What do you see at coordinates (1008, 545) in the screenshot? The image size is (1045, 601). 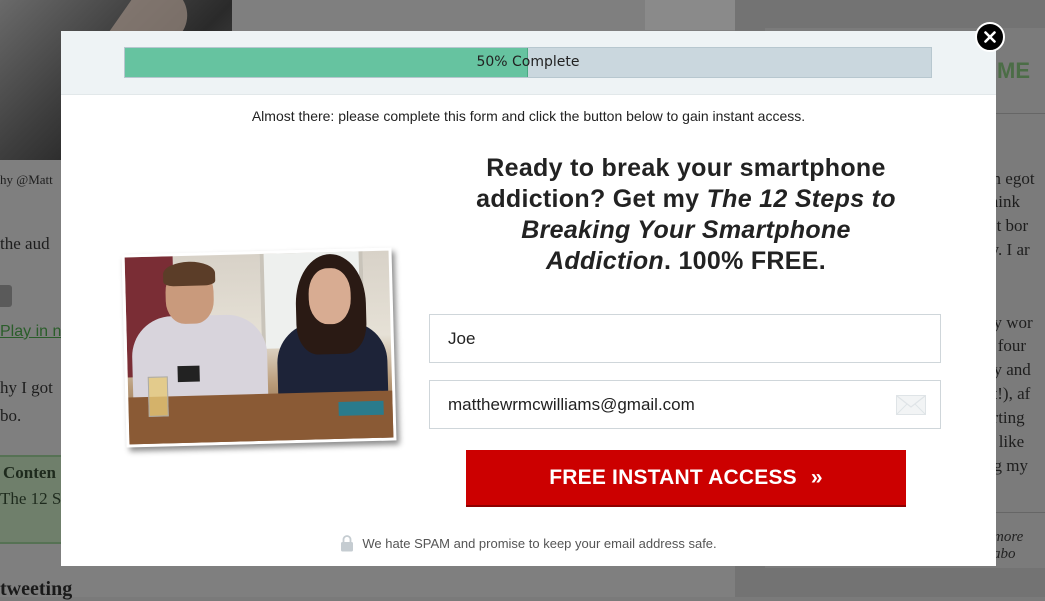 I see `background-more-link: more abo` at bounding box center [1008, 545].